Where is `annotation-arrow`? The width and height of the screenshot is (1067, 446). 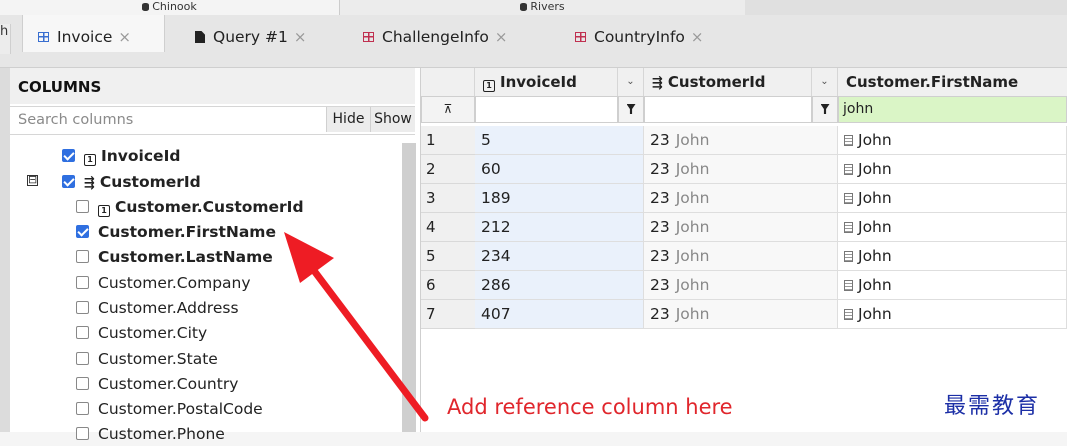 annotation-arrow is located at coordinates (356, 327).